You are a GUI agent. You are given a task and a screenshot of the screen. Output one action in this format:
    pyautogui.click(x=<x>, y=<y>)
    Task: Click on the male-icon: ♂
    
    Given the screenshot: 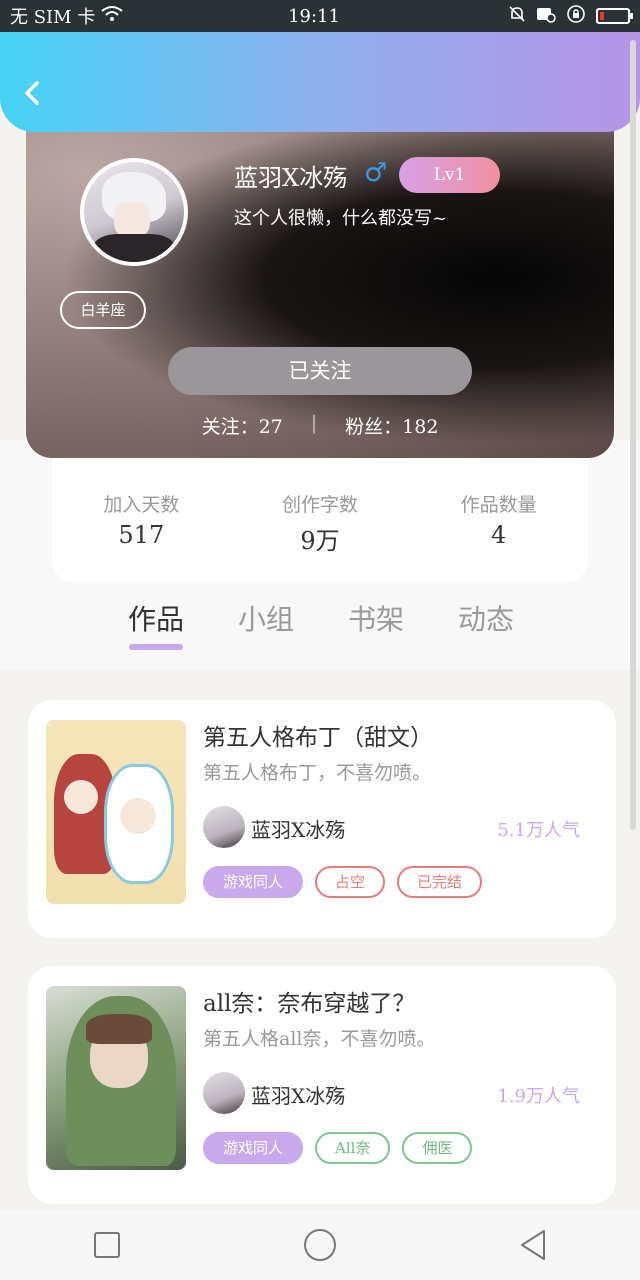 What is the action you would take?
    pyautogui.click(x=376, y=173)
    